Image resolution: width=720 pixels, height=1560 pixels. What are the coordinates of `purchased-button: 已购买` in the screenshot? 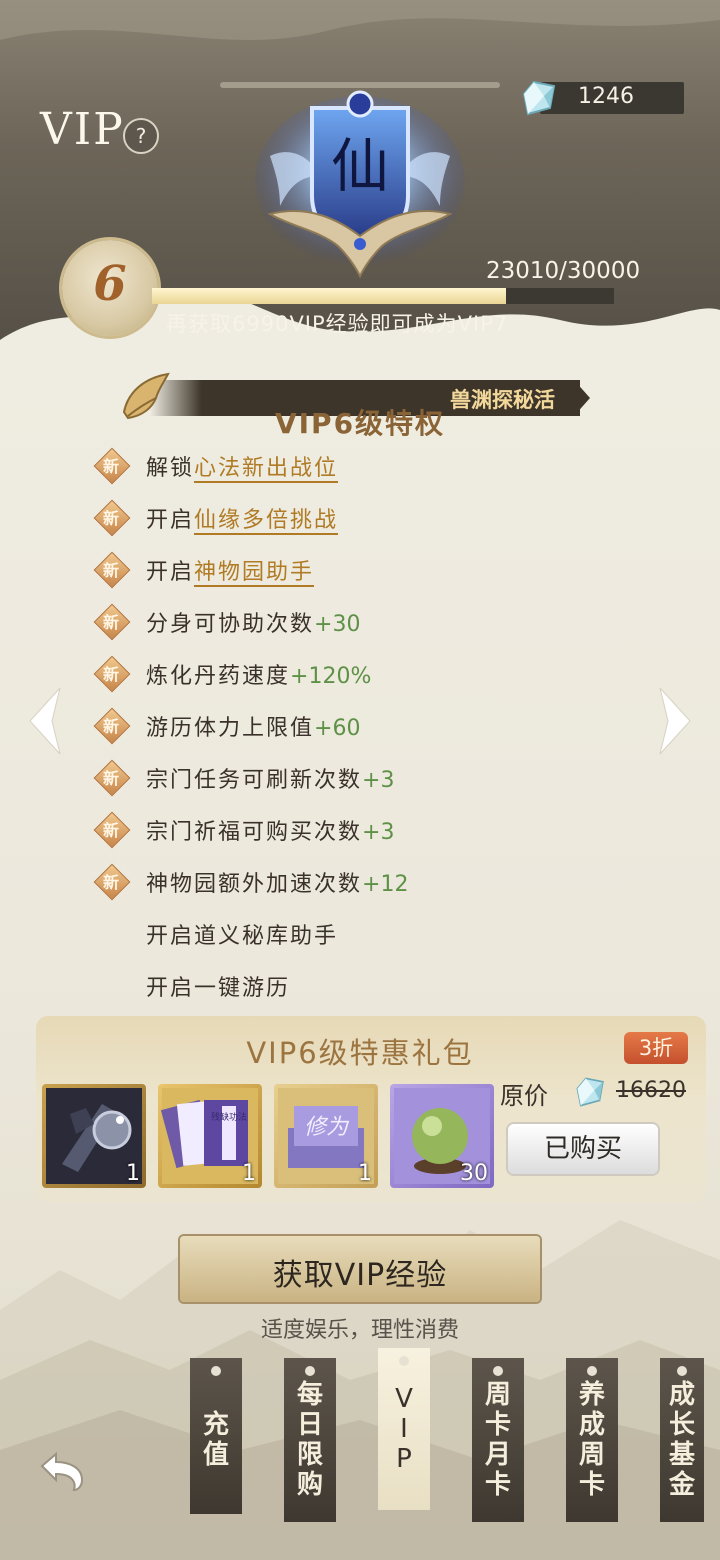 It's located at (583, 1149).